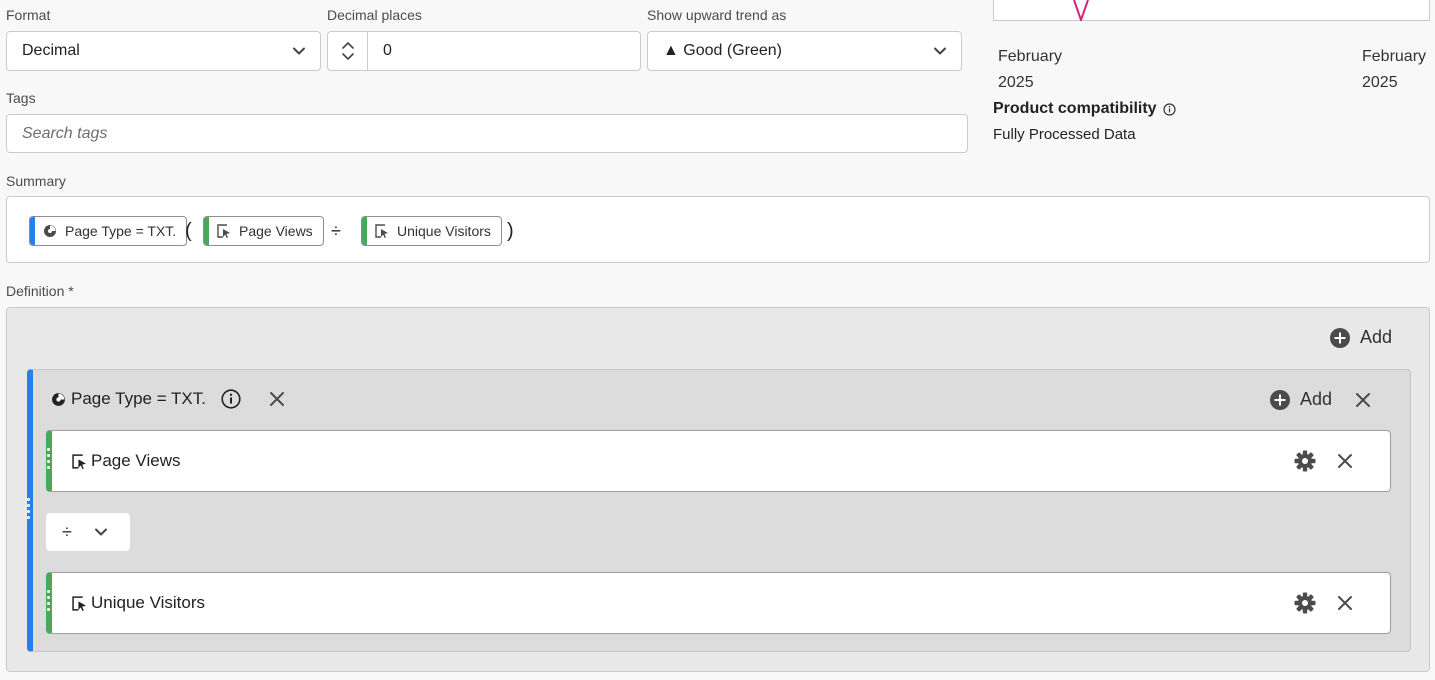  Describe the element at coordinates (276, 231) in the screenshot. I see `chip-label: Page Views` at that location.